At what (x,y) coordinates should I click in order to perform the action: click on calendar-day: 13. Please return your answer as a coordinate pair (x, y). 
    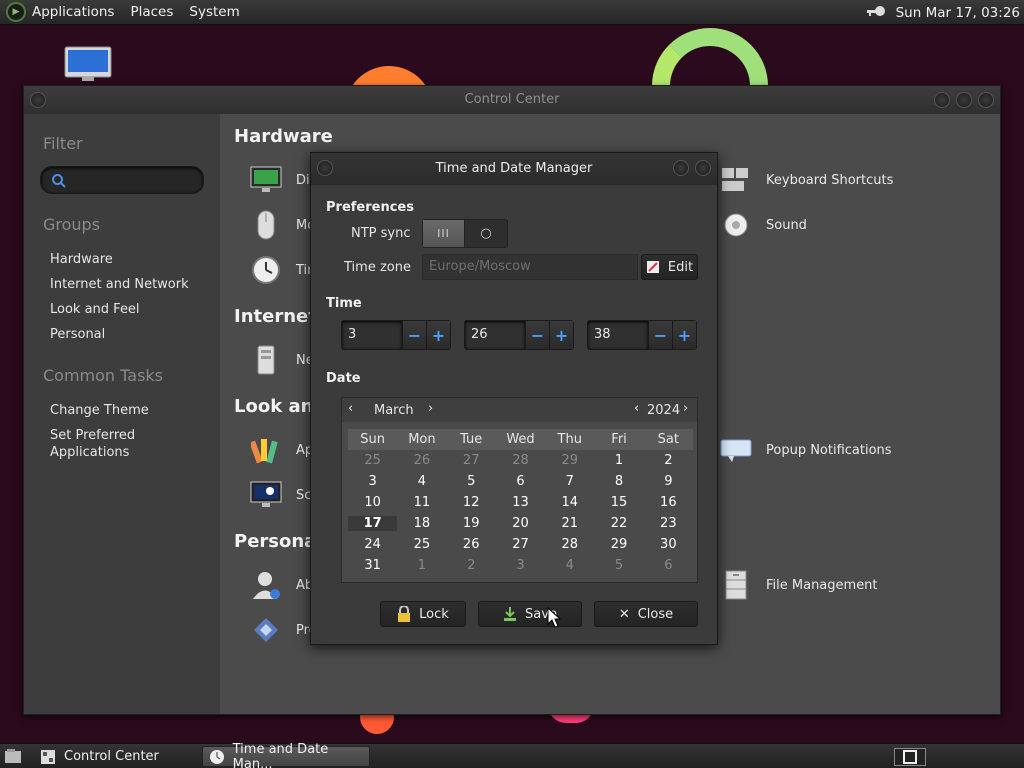
    Looking at the image, I should click on (520, 502).